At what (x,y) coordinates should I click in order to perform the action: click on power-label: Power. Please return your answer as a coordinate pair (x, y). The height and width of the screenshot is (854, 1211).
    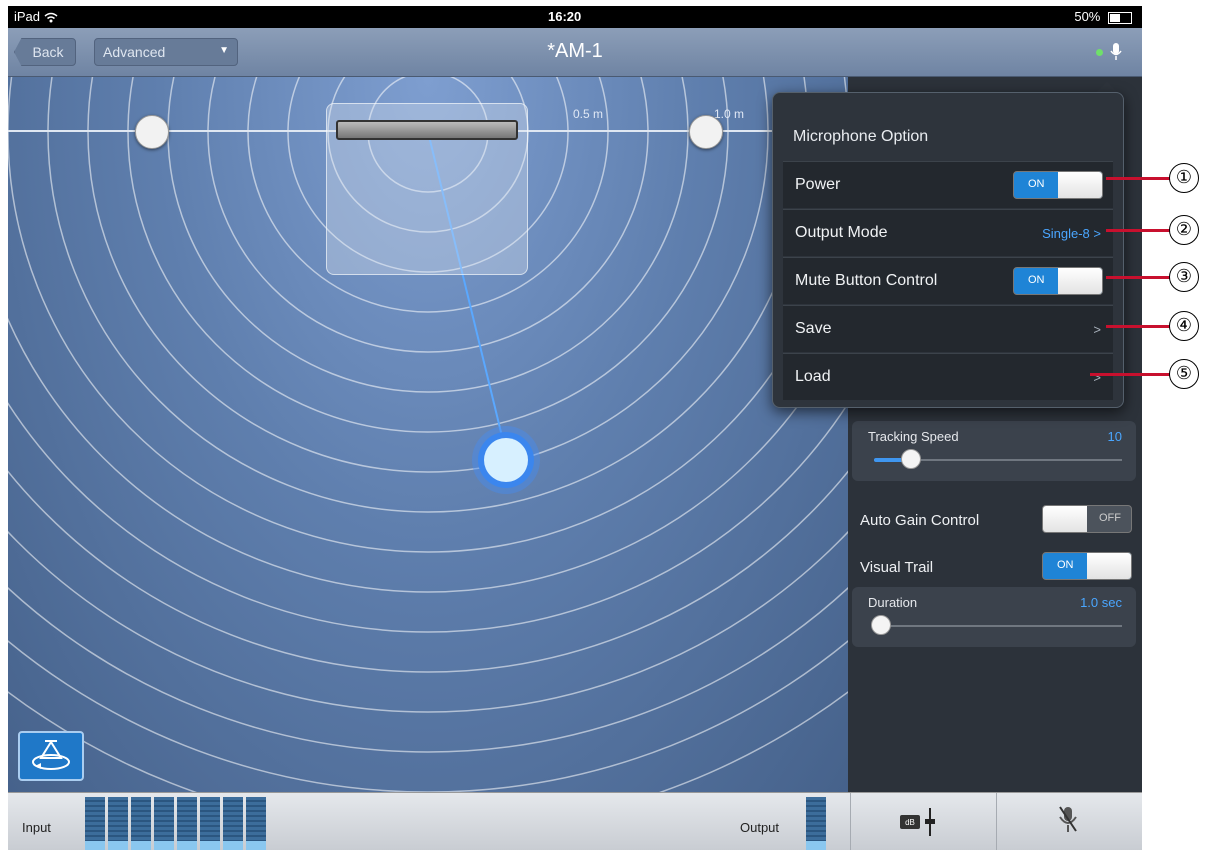
    Looking at the image, I should click on (818, 184).